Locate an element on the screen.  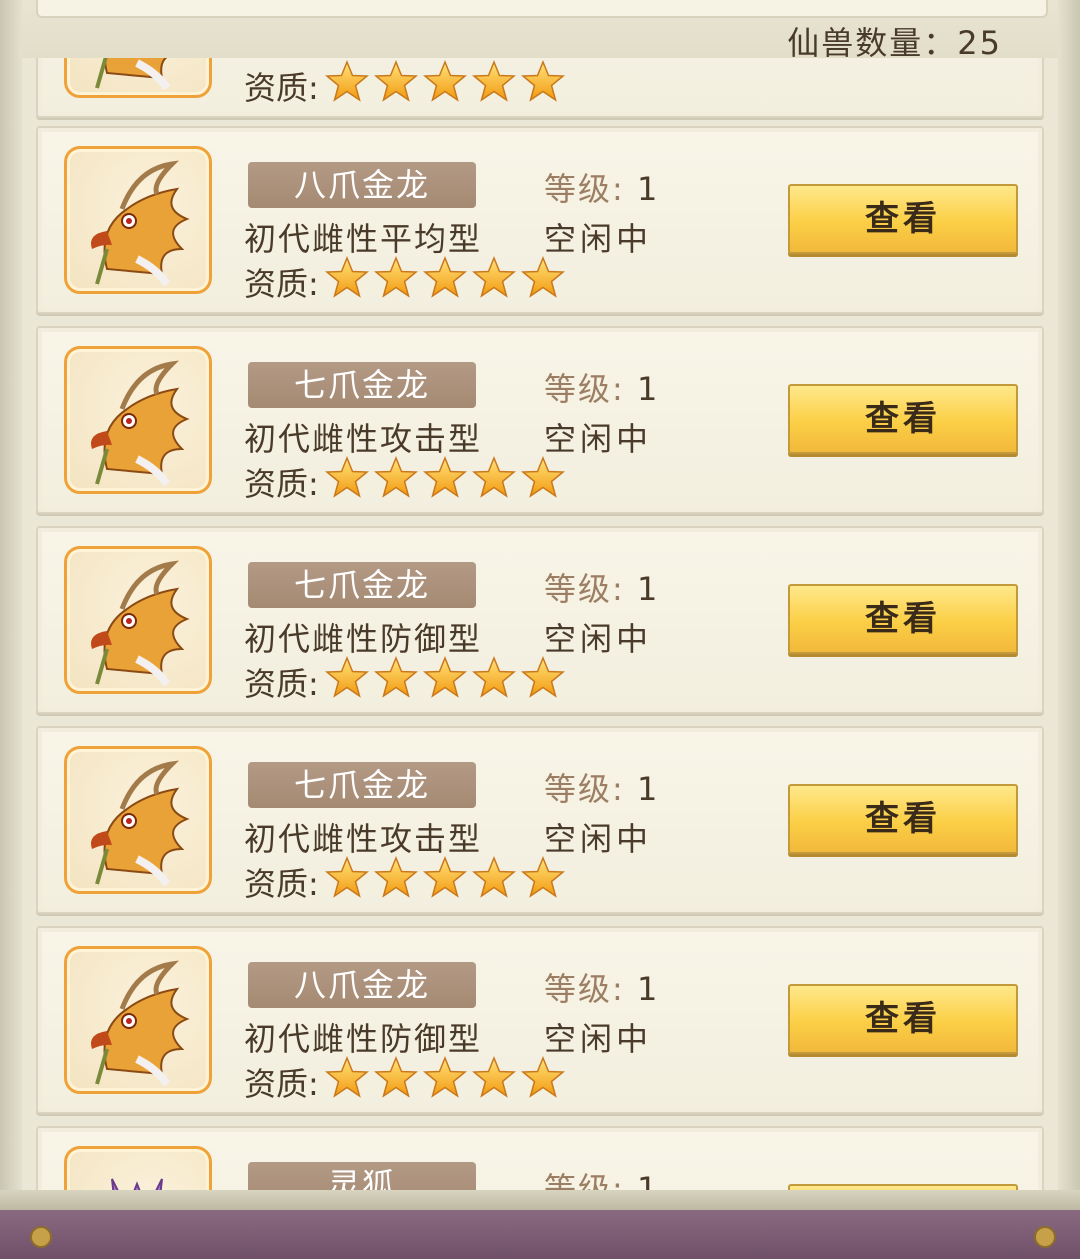
scroll-knob-right-icon is located at coordinates (1045, 1237).